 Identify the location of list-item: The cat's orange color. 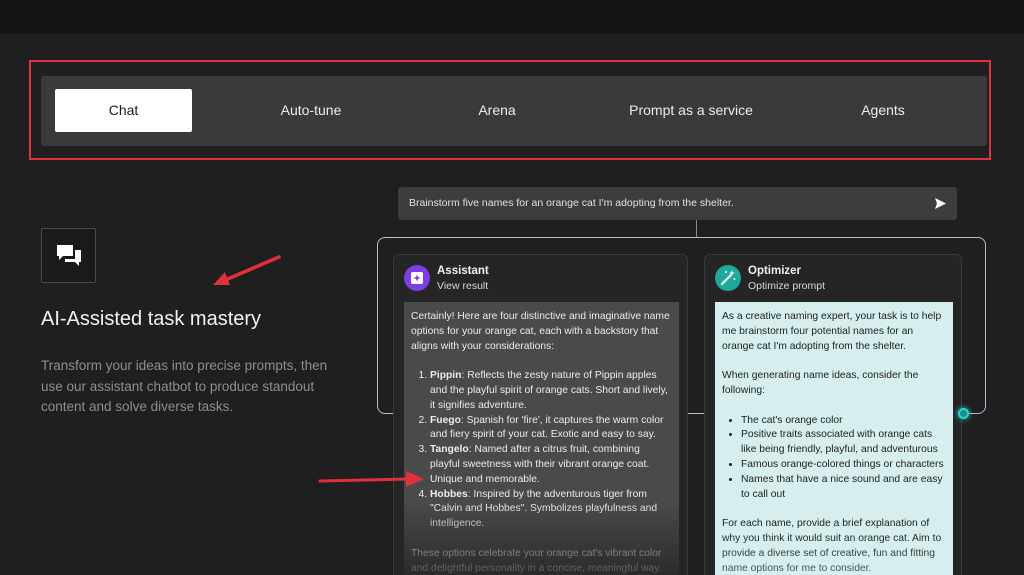
(843, 421).